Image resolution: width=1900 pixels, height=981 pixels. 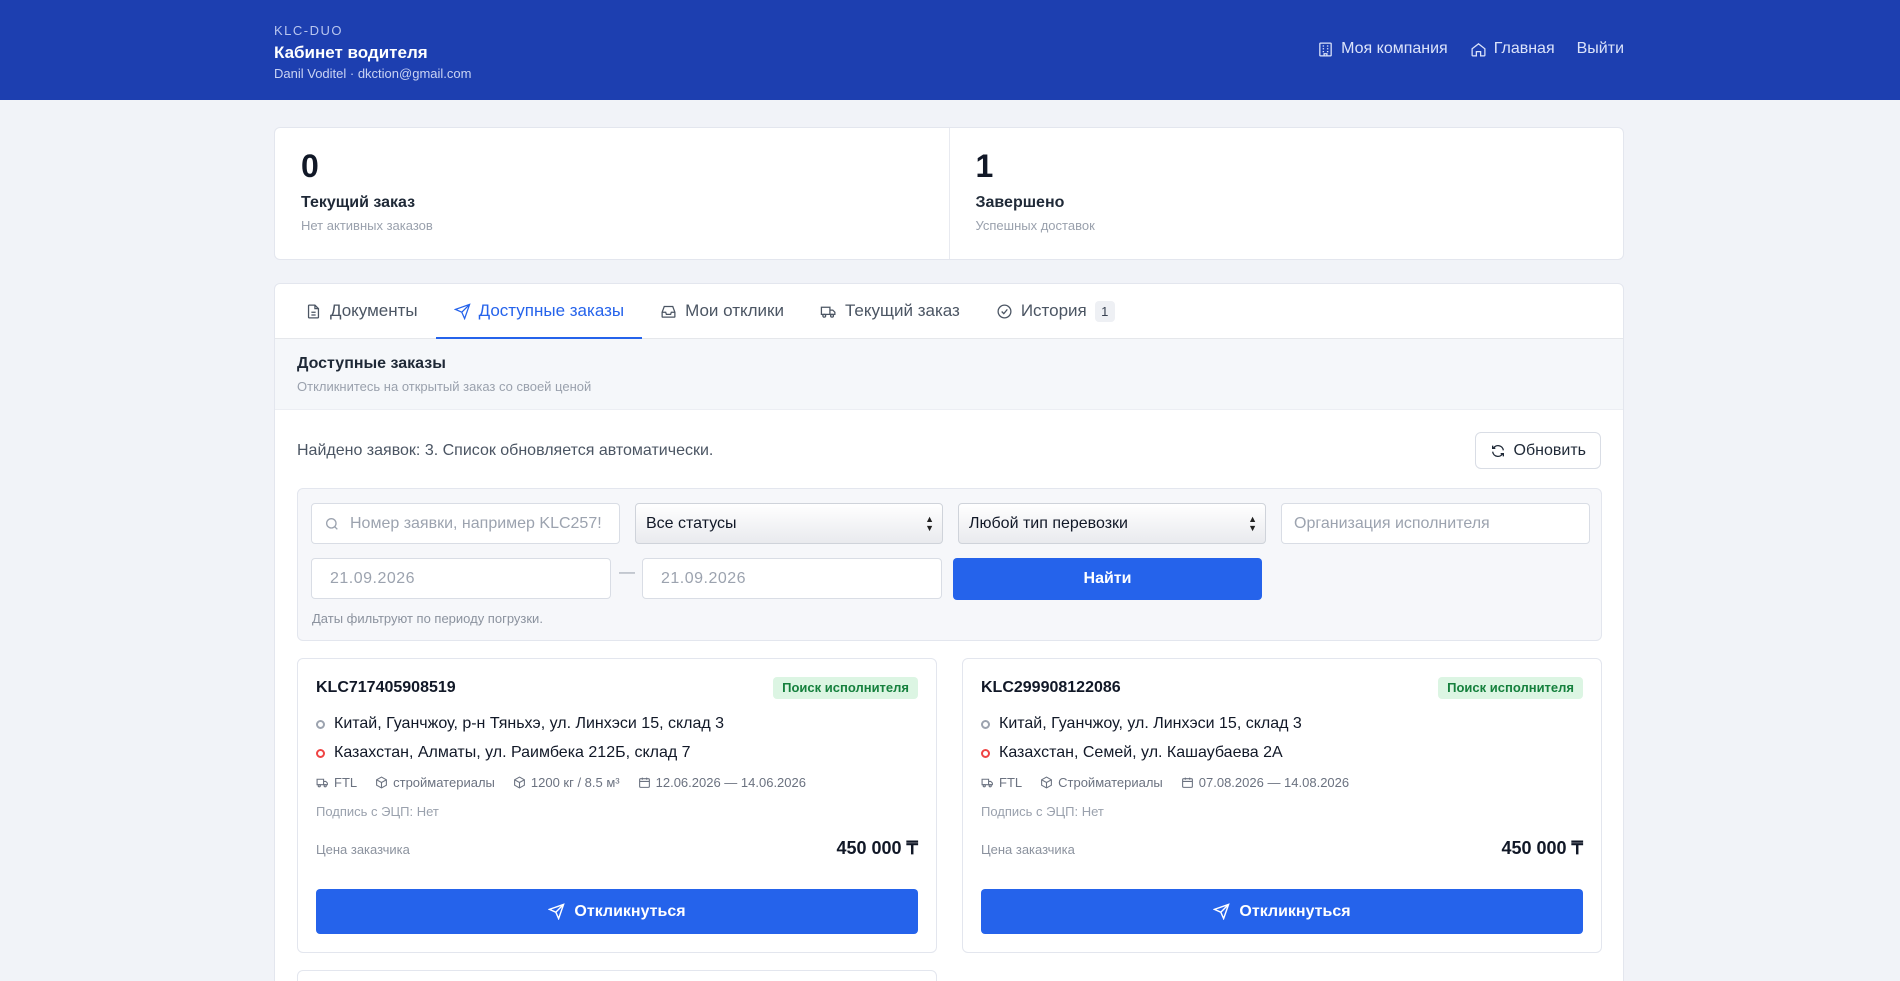 I want to click on search-icon, so click(x=332, y=523).